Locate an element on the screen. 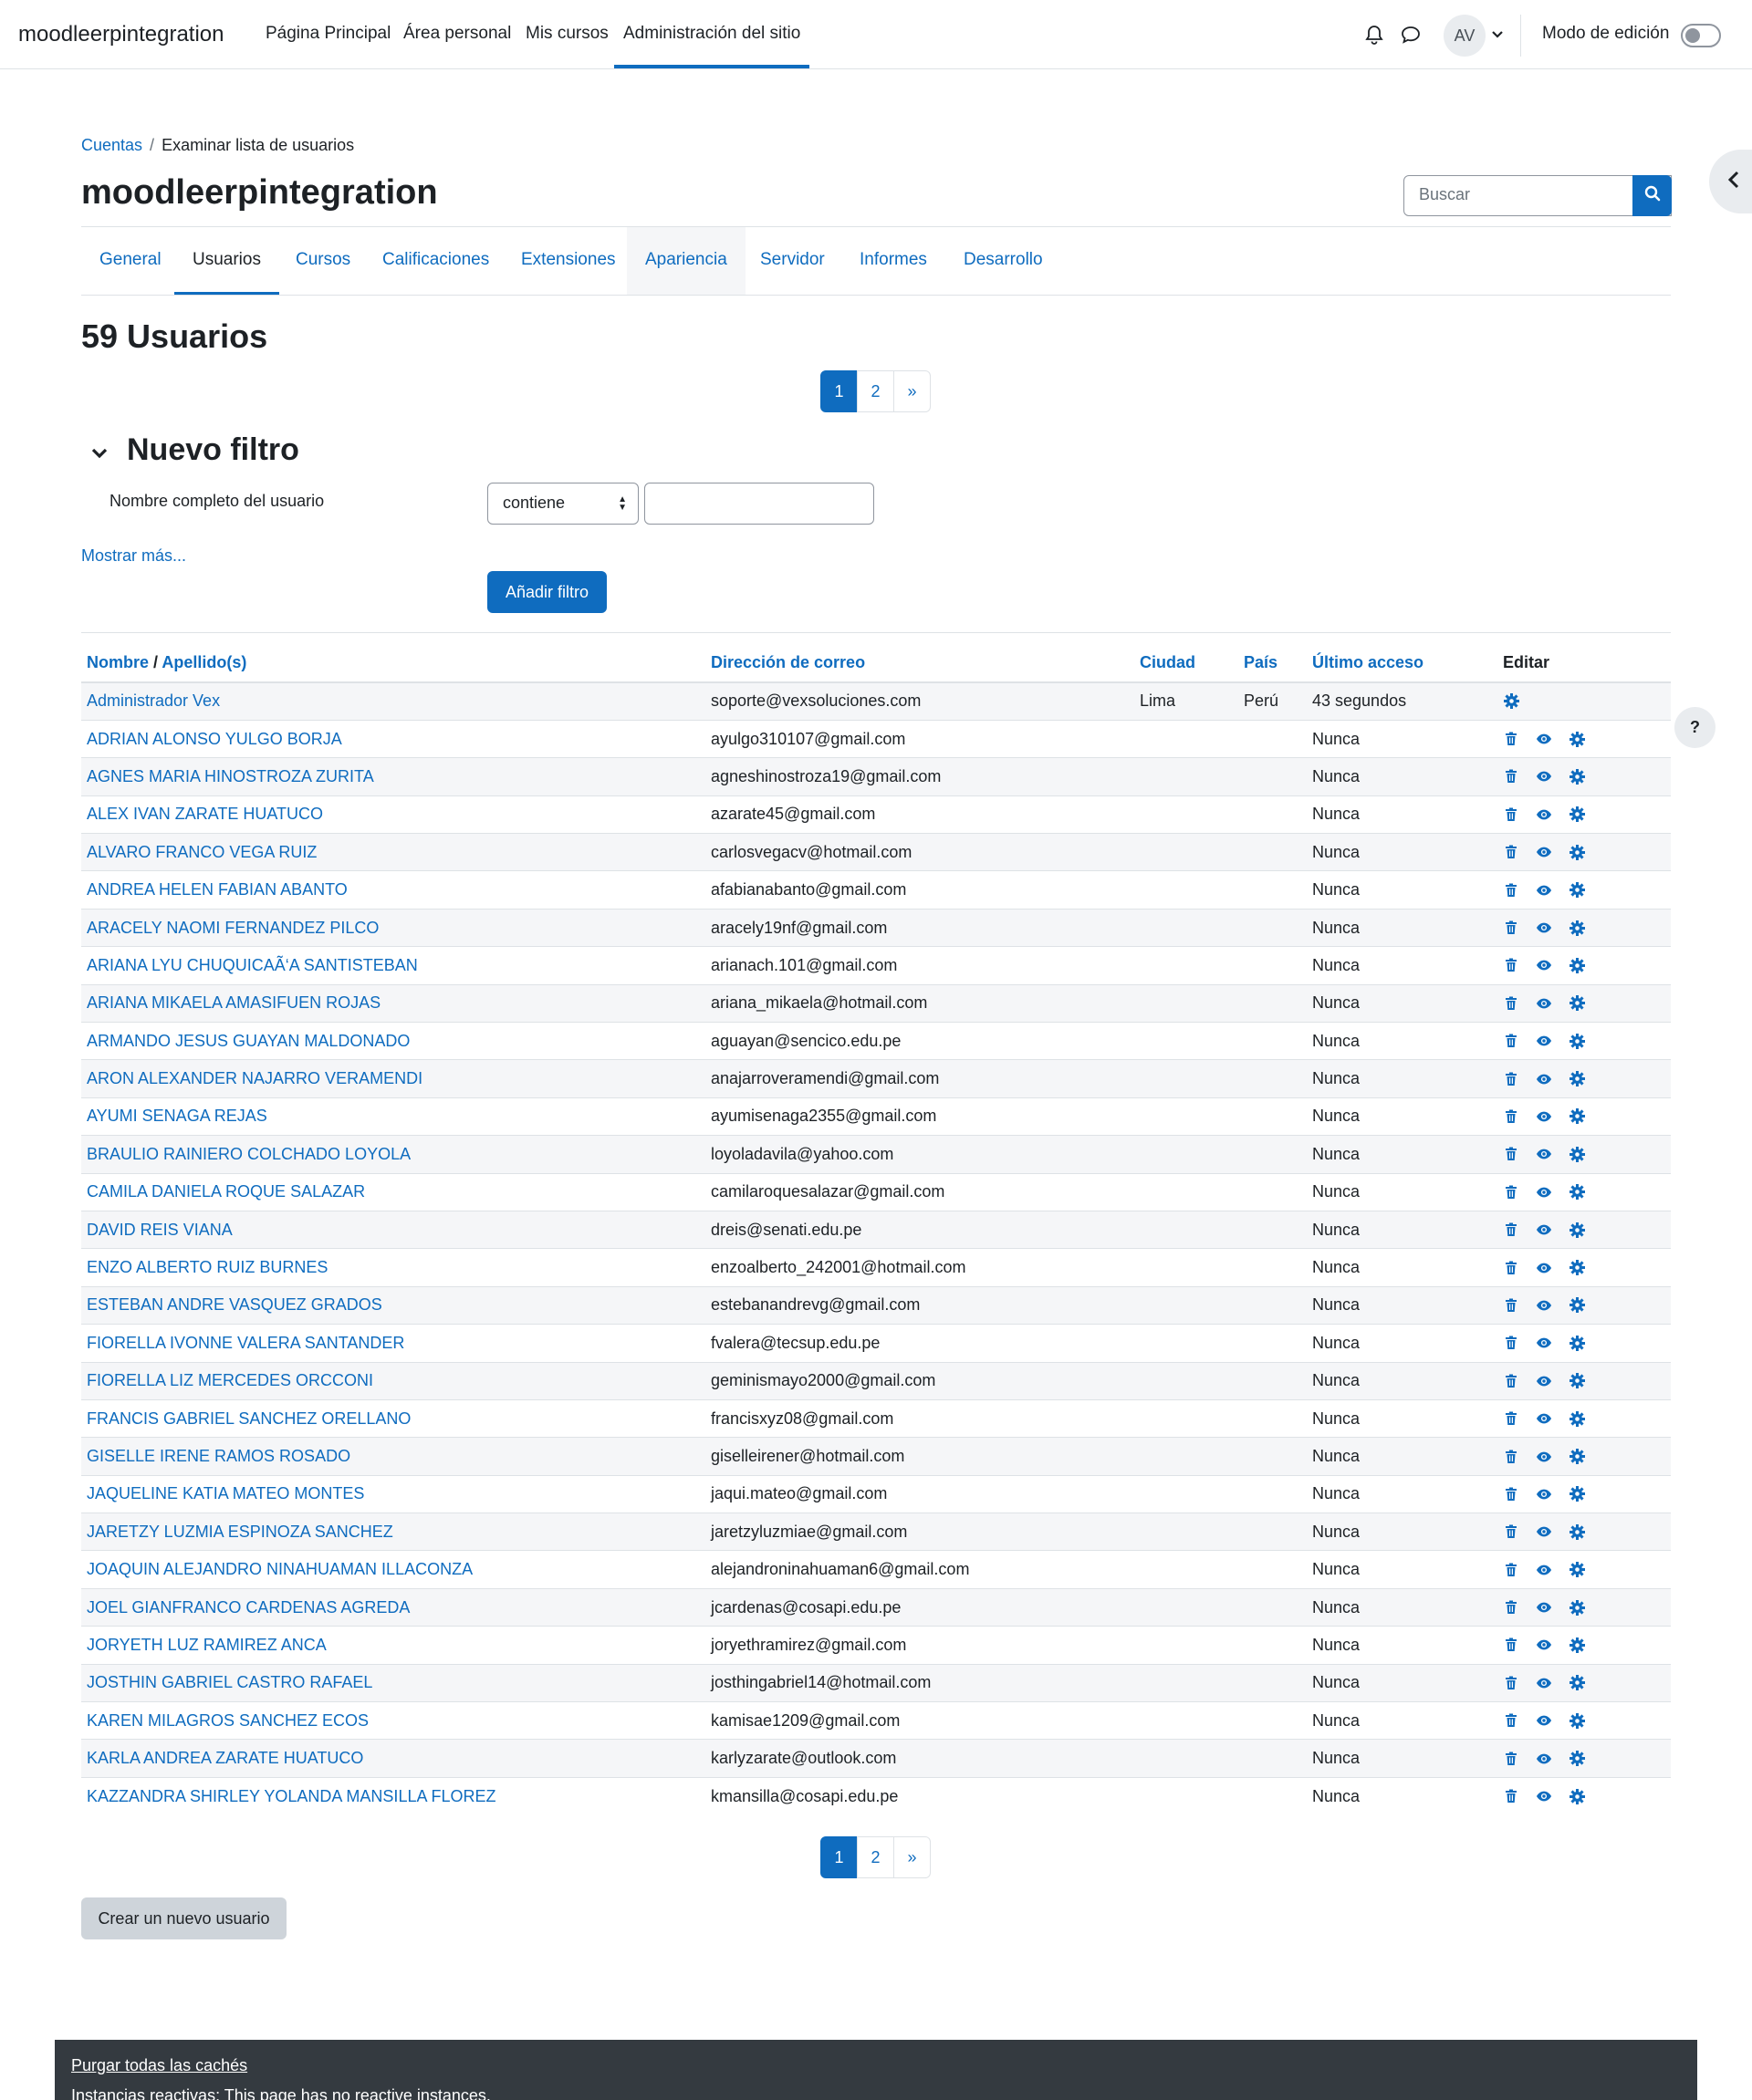 This screenshot has width=1752, height=2100. chevron-down-icon is located at coordinates (1497, 35).